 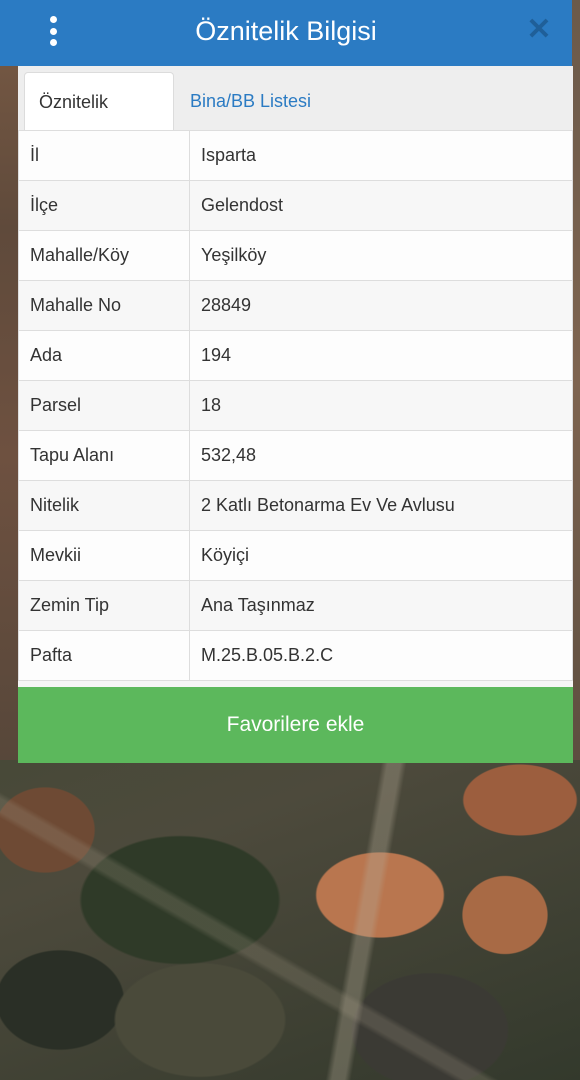 I want to click on attr-key: Zemin Tip, so click(x=104, y=605).